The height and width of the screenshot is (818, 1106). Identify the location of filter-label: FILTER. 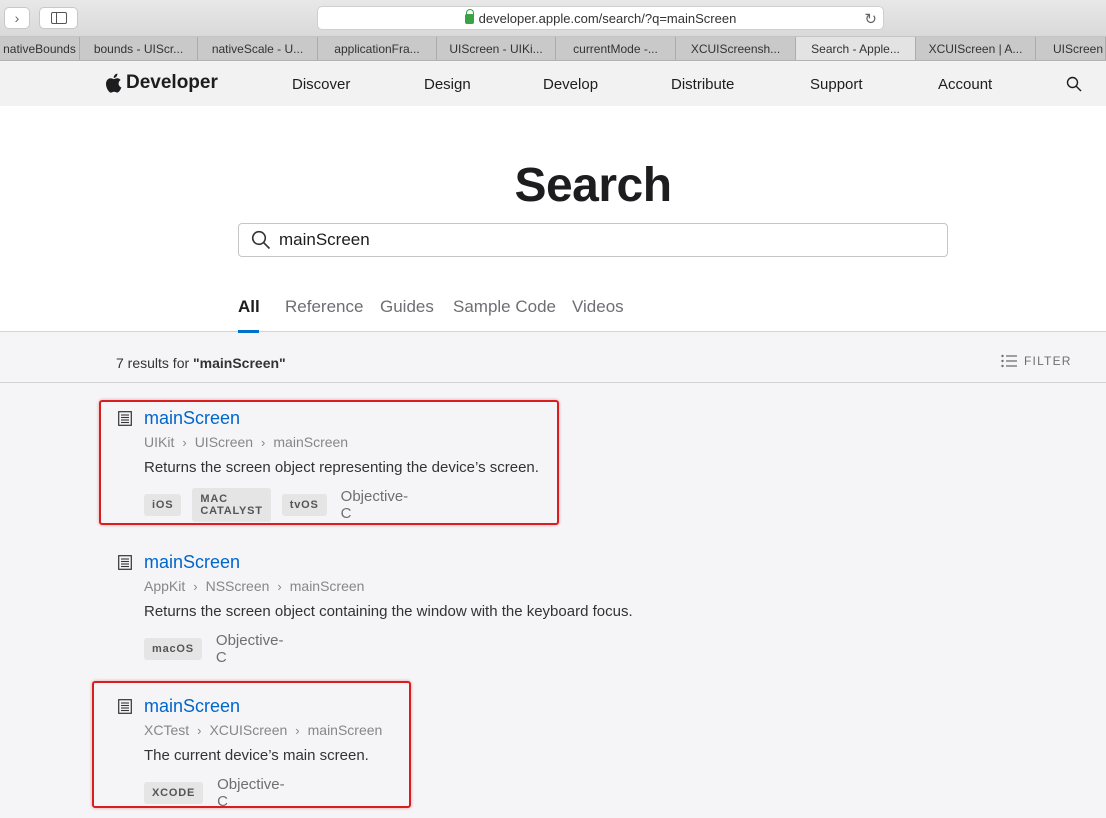
(1048, 361).